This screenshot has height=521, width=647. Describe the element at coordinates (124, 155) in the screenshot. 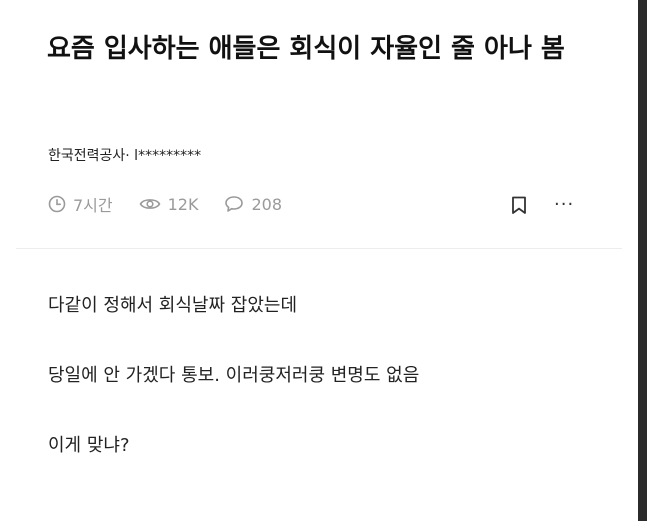

I see `post-author: 한국전력공사· l*********` at that location.